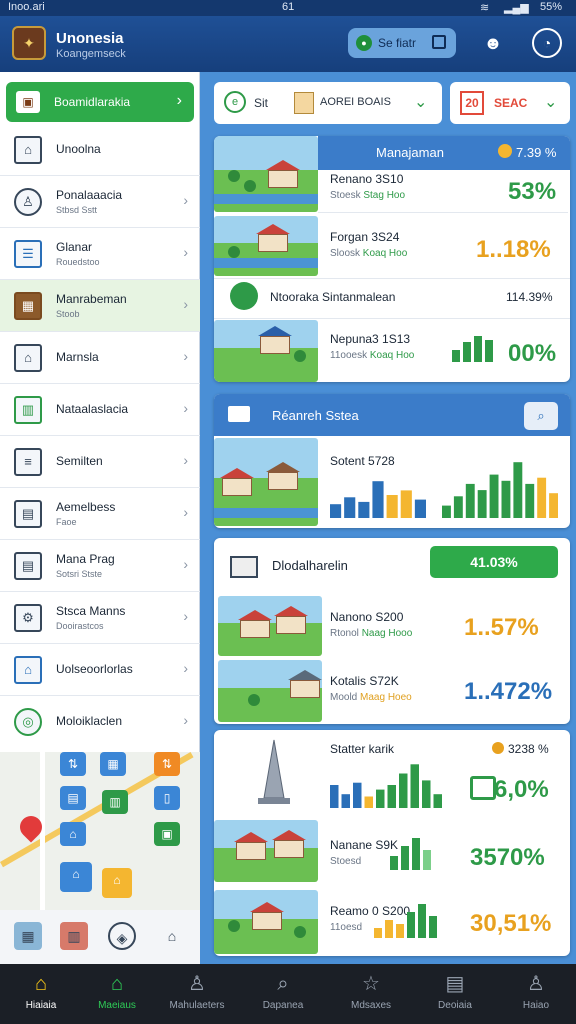  I want to click on sidebar-item-aemelbess: ▤ Aemelbess Faoe ›, so click(100, 514).